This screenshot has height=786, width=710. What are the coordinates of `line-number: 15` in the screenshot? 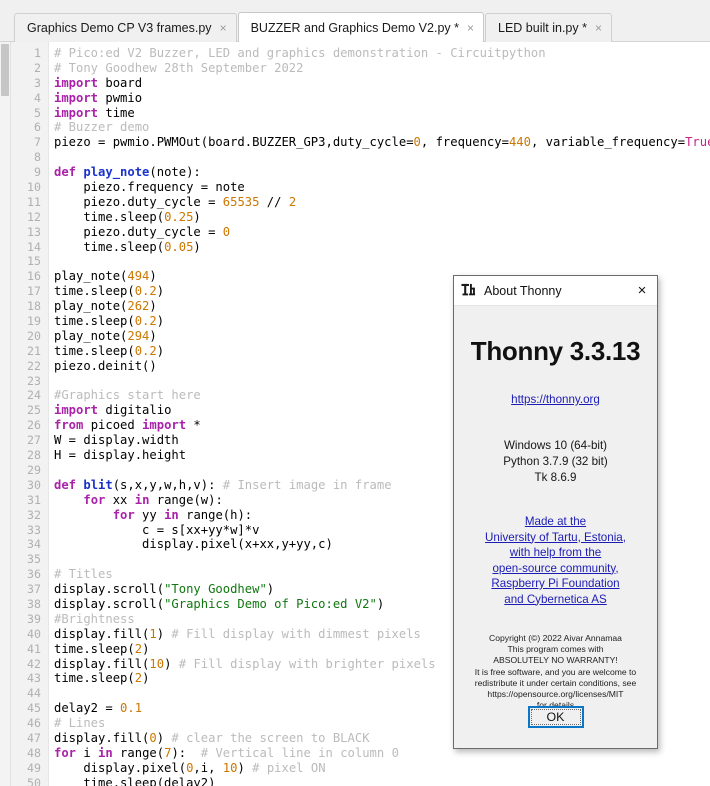 It's located at (34, 261).